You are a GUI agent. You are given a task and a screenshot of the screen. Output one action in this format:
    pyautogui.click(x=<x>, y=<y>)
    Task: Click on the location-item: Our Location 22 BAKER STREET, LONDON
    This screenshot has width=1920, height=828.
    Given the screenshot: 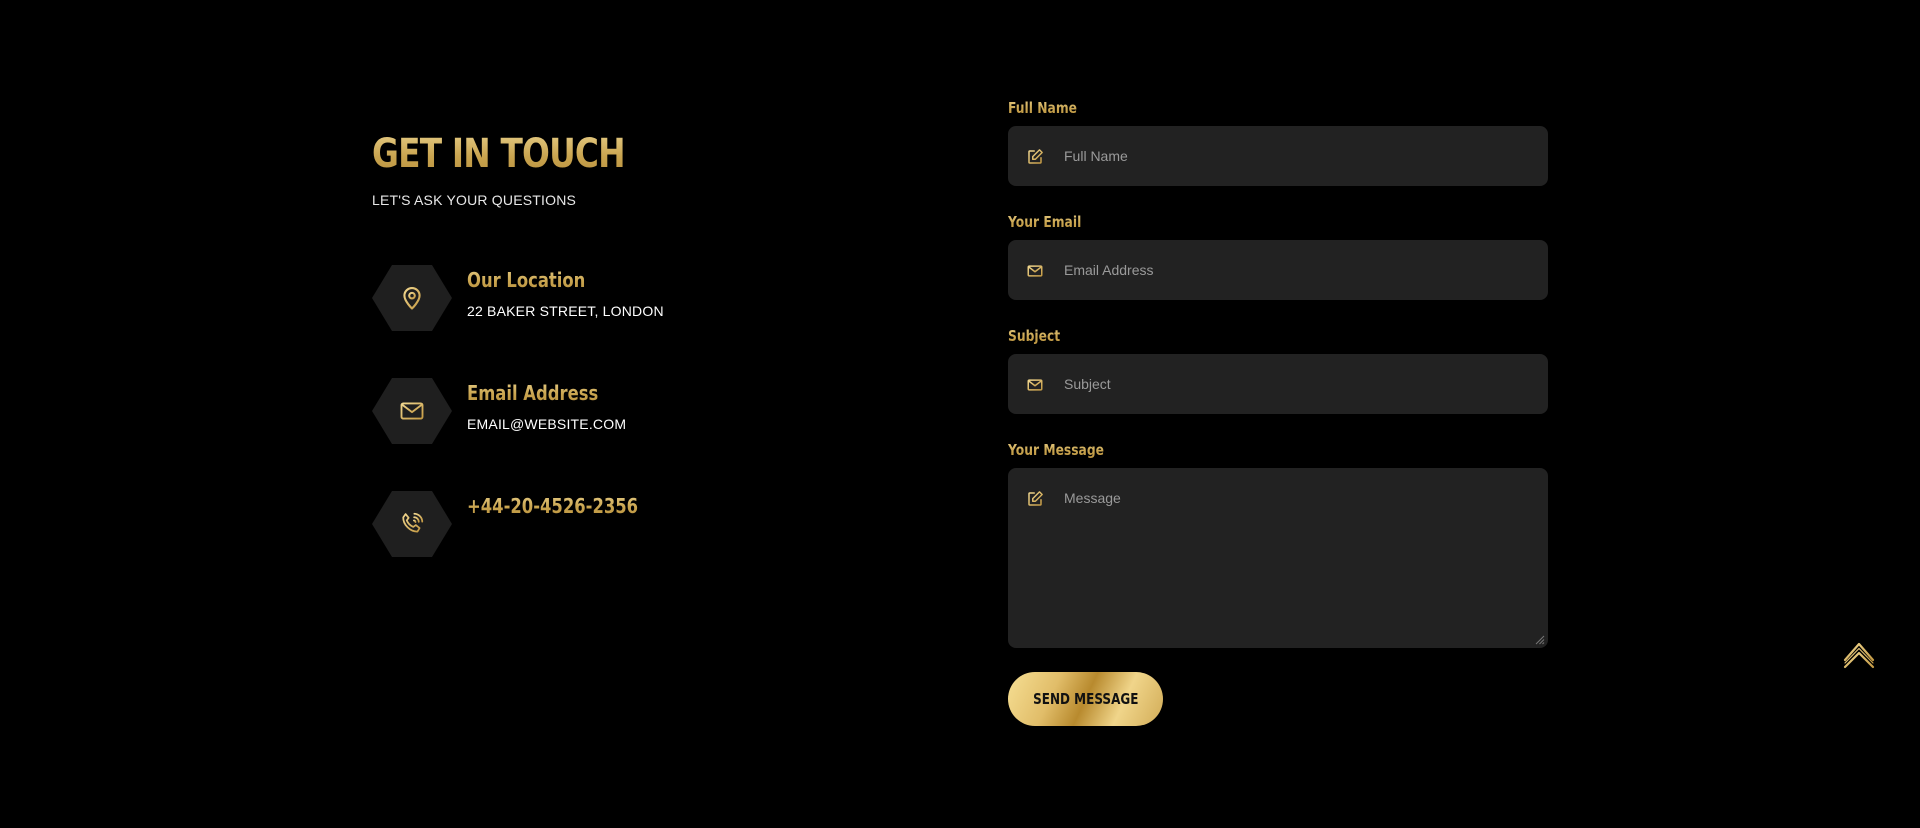 What is the action you would take?
    pyautogui.click(x=518, y=298)
    